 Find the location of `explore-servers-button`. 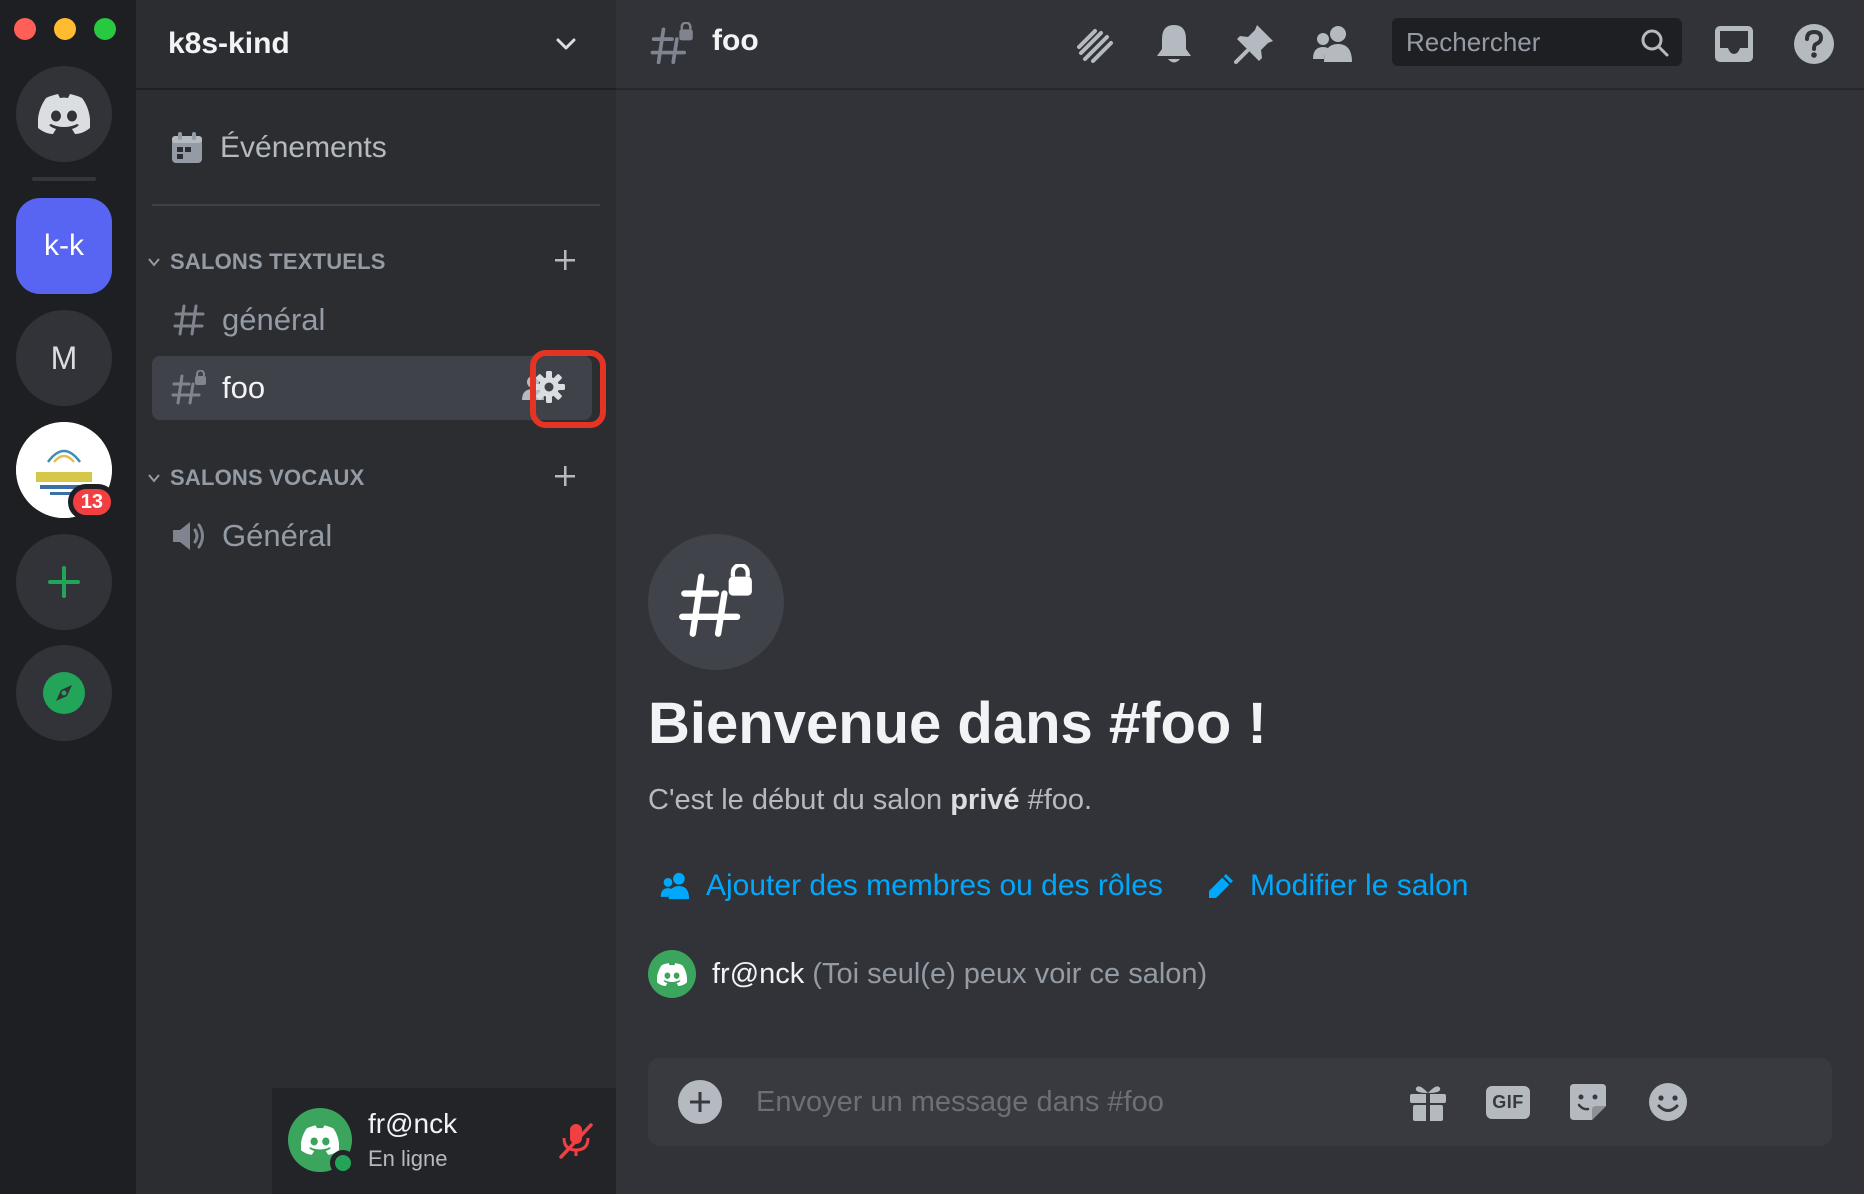

explore-servers-button is located at coordinates (64, 693).